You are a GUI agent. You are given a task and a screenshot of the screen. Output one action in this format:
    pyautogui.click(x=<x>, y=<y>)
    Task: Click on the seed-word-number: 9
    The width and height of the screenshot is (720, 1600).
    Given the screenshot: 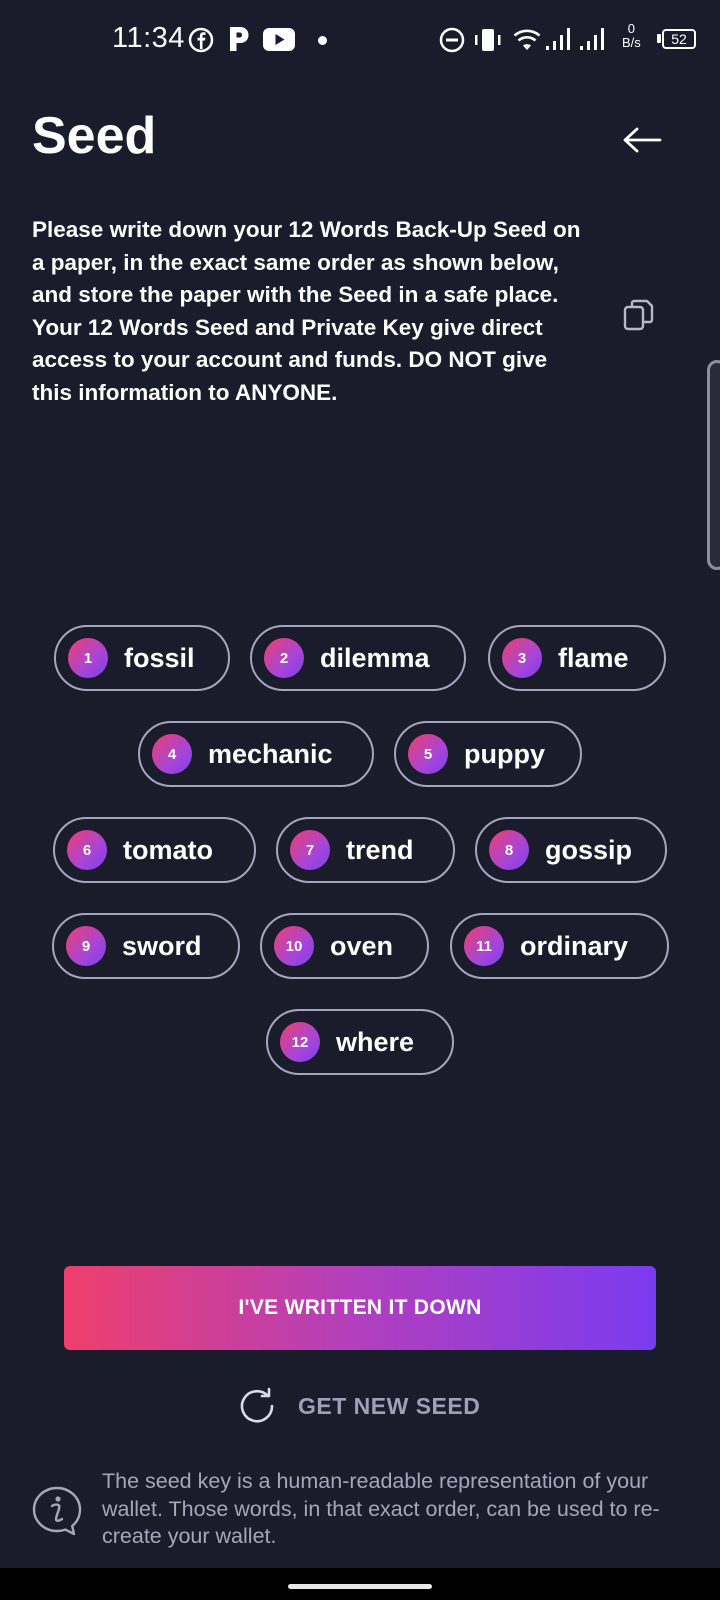 What is the action you would take?
    pyautogui.click(x=86, y=946)
    